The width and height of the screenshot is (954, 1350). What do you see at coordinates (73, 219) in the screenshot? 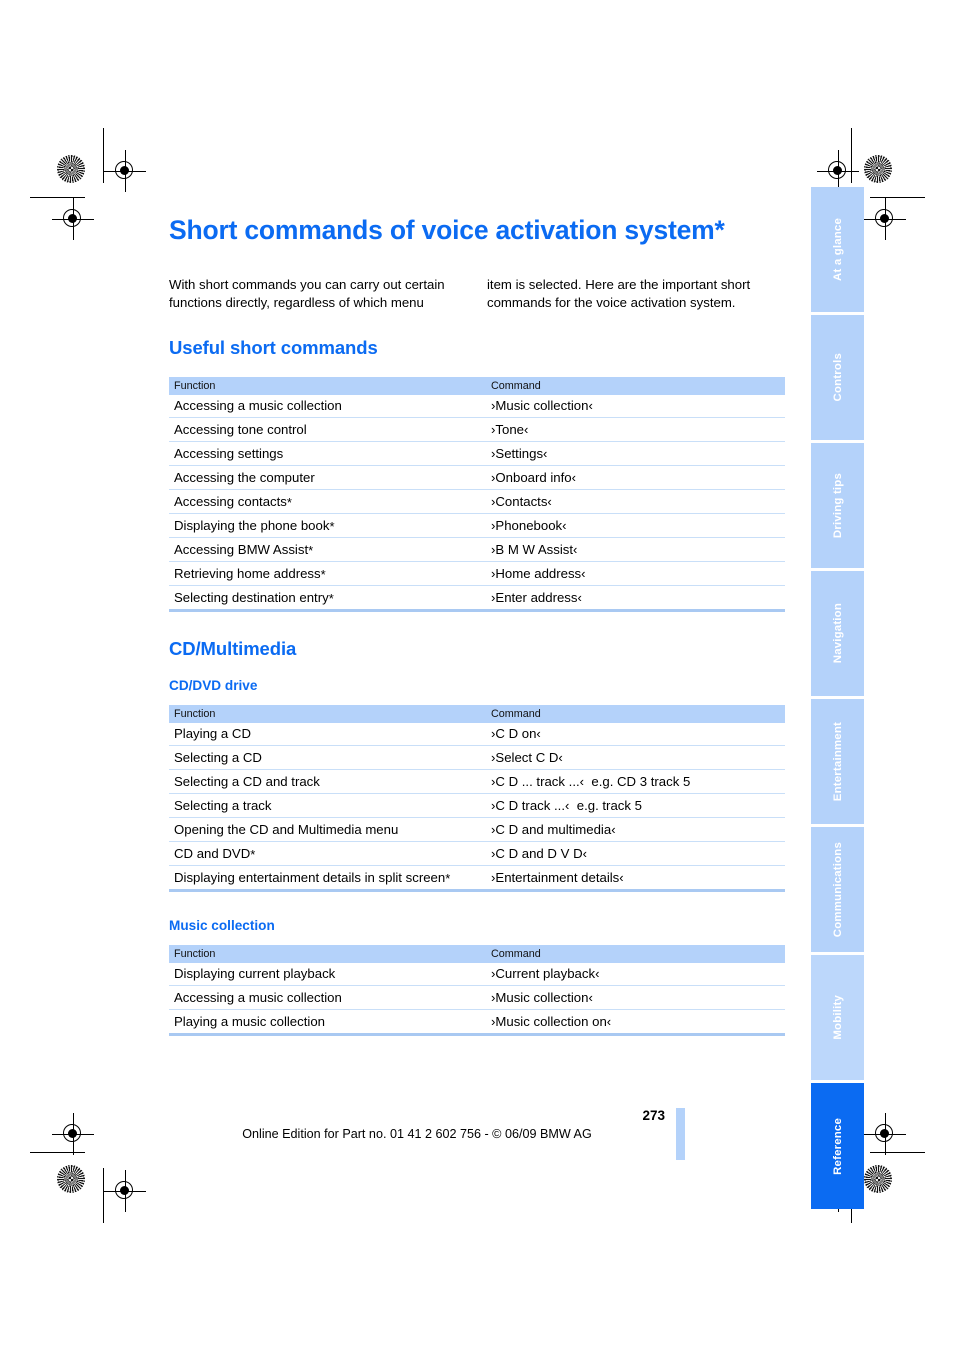
I see `registration-cross-left-upper` at bounding box center [73, 219].